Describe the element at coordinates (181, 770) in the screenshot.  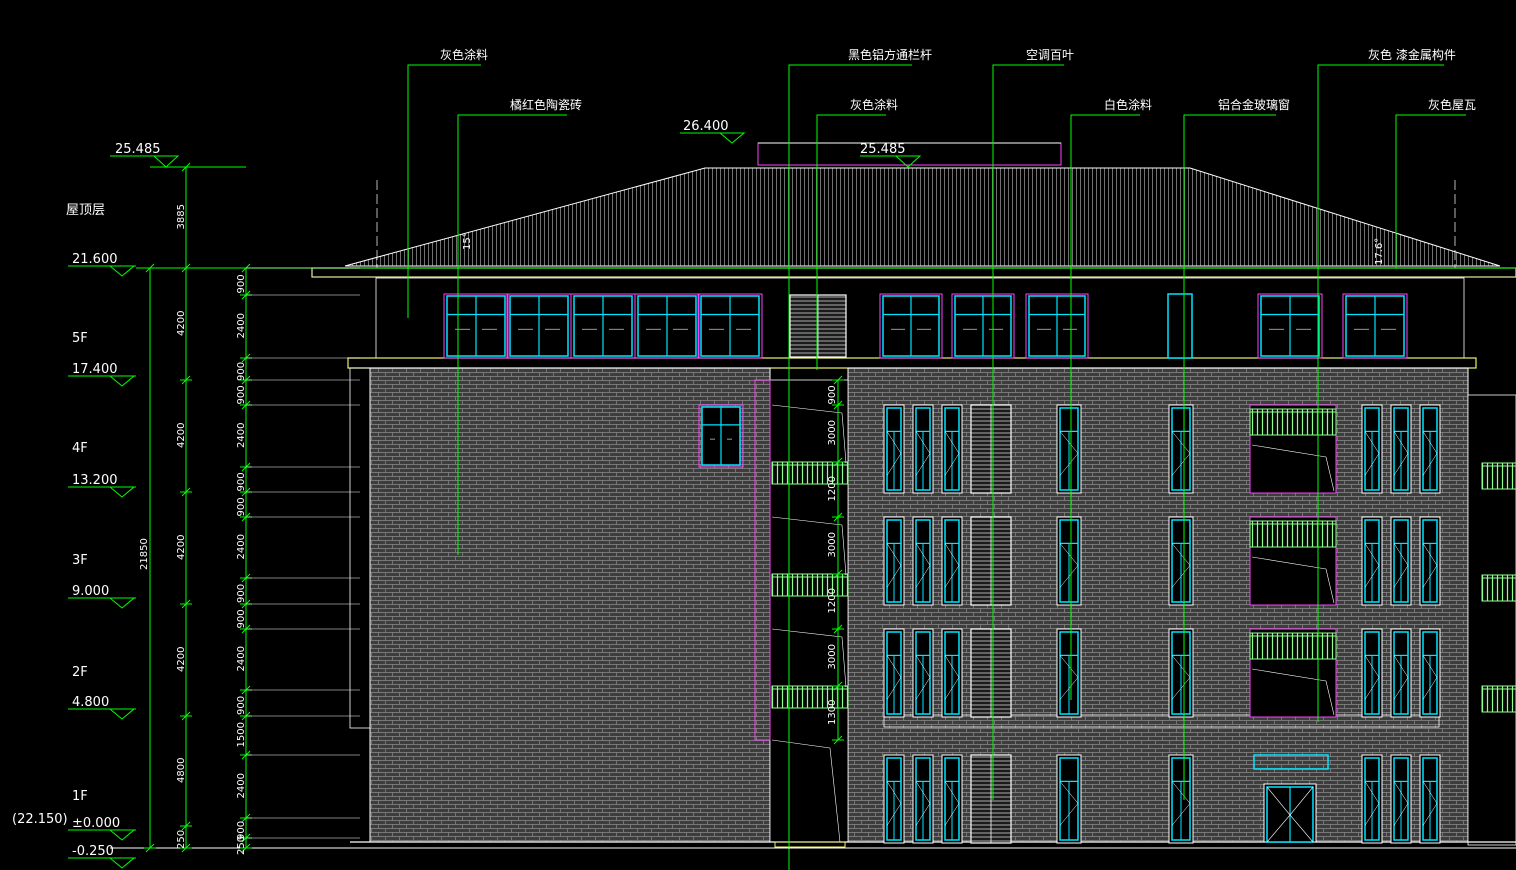
I see `dim-floor-label: 4800` at that location.